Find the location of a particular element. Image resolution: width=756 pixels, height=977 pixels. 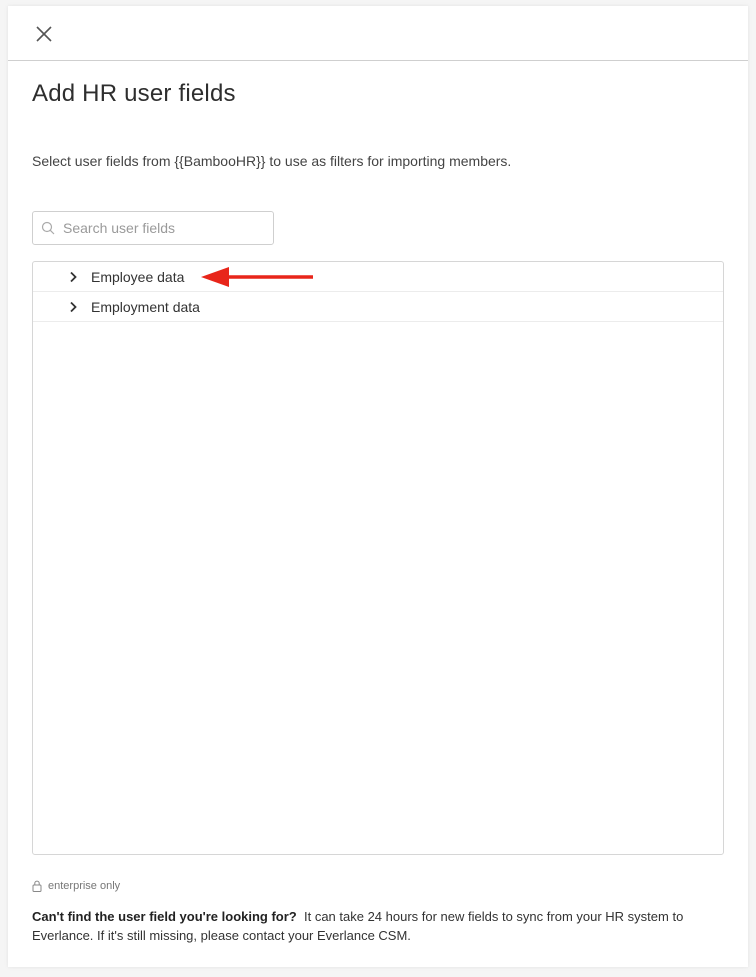

close-icon is located at coordinates (44, 34).